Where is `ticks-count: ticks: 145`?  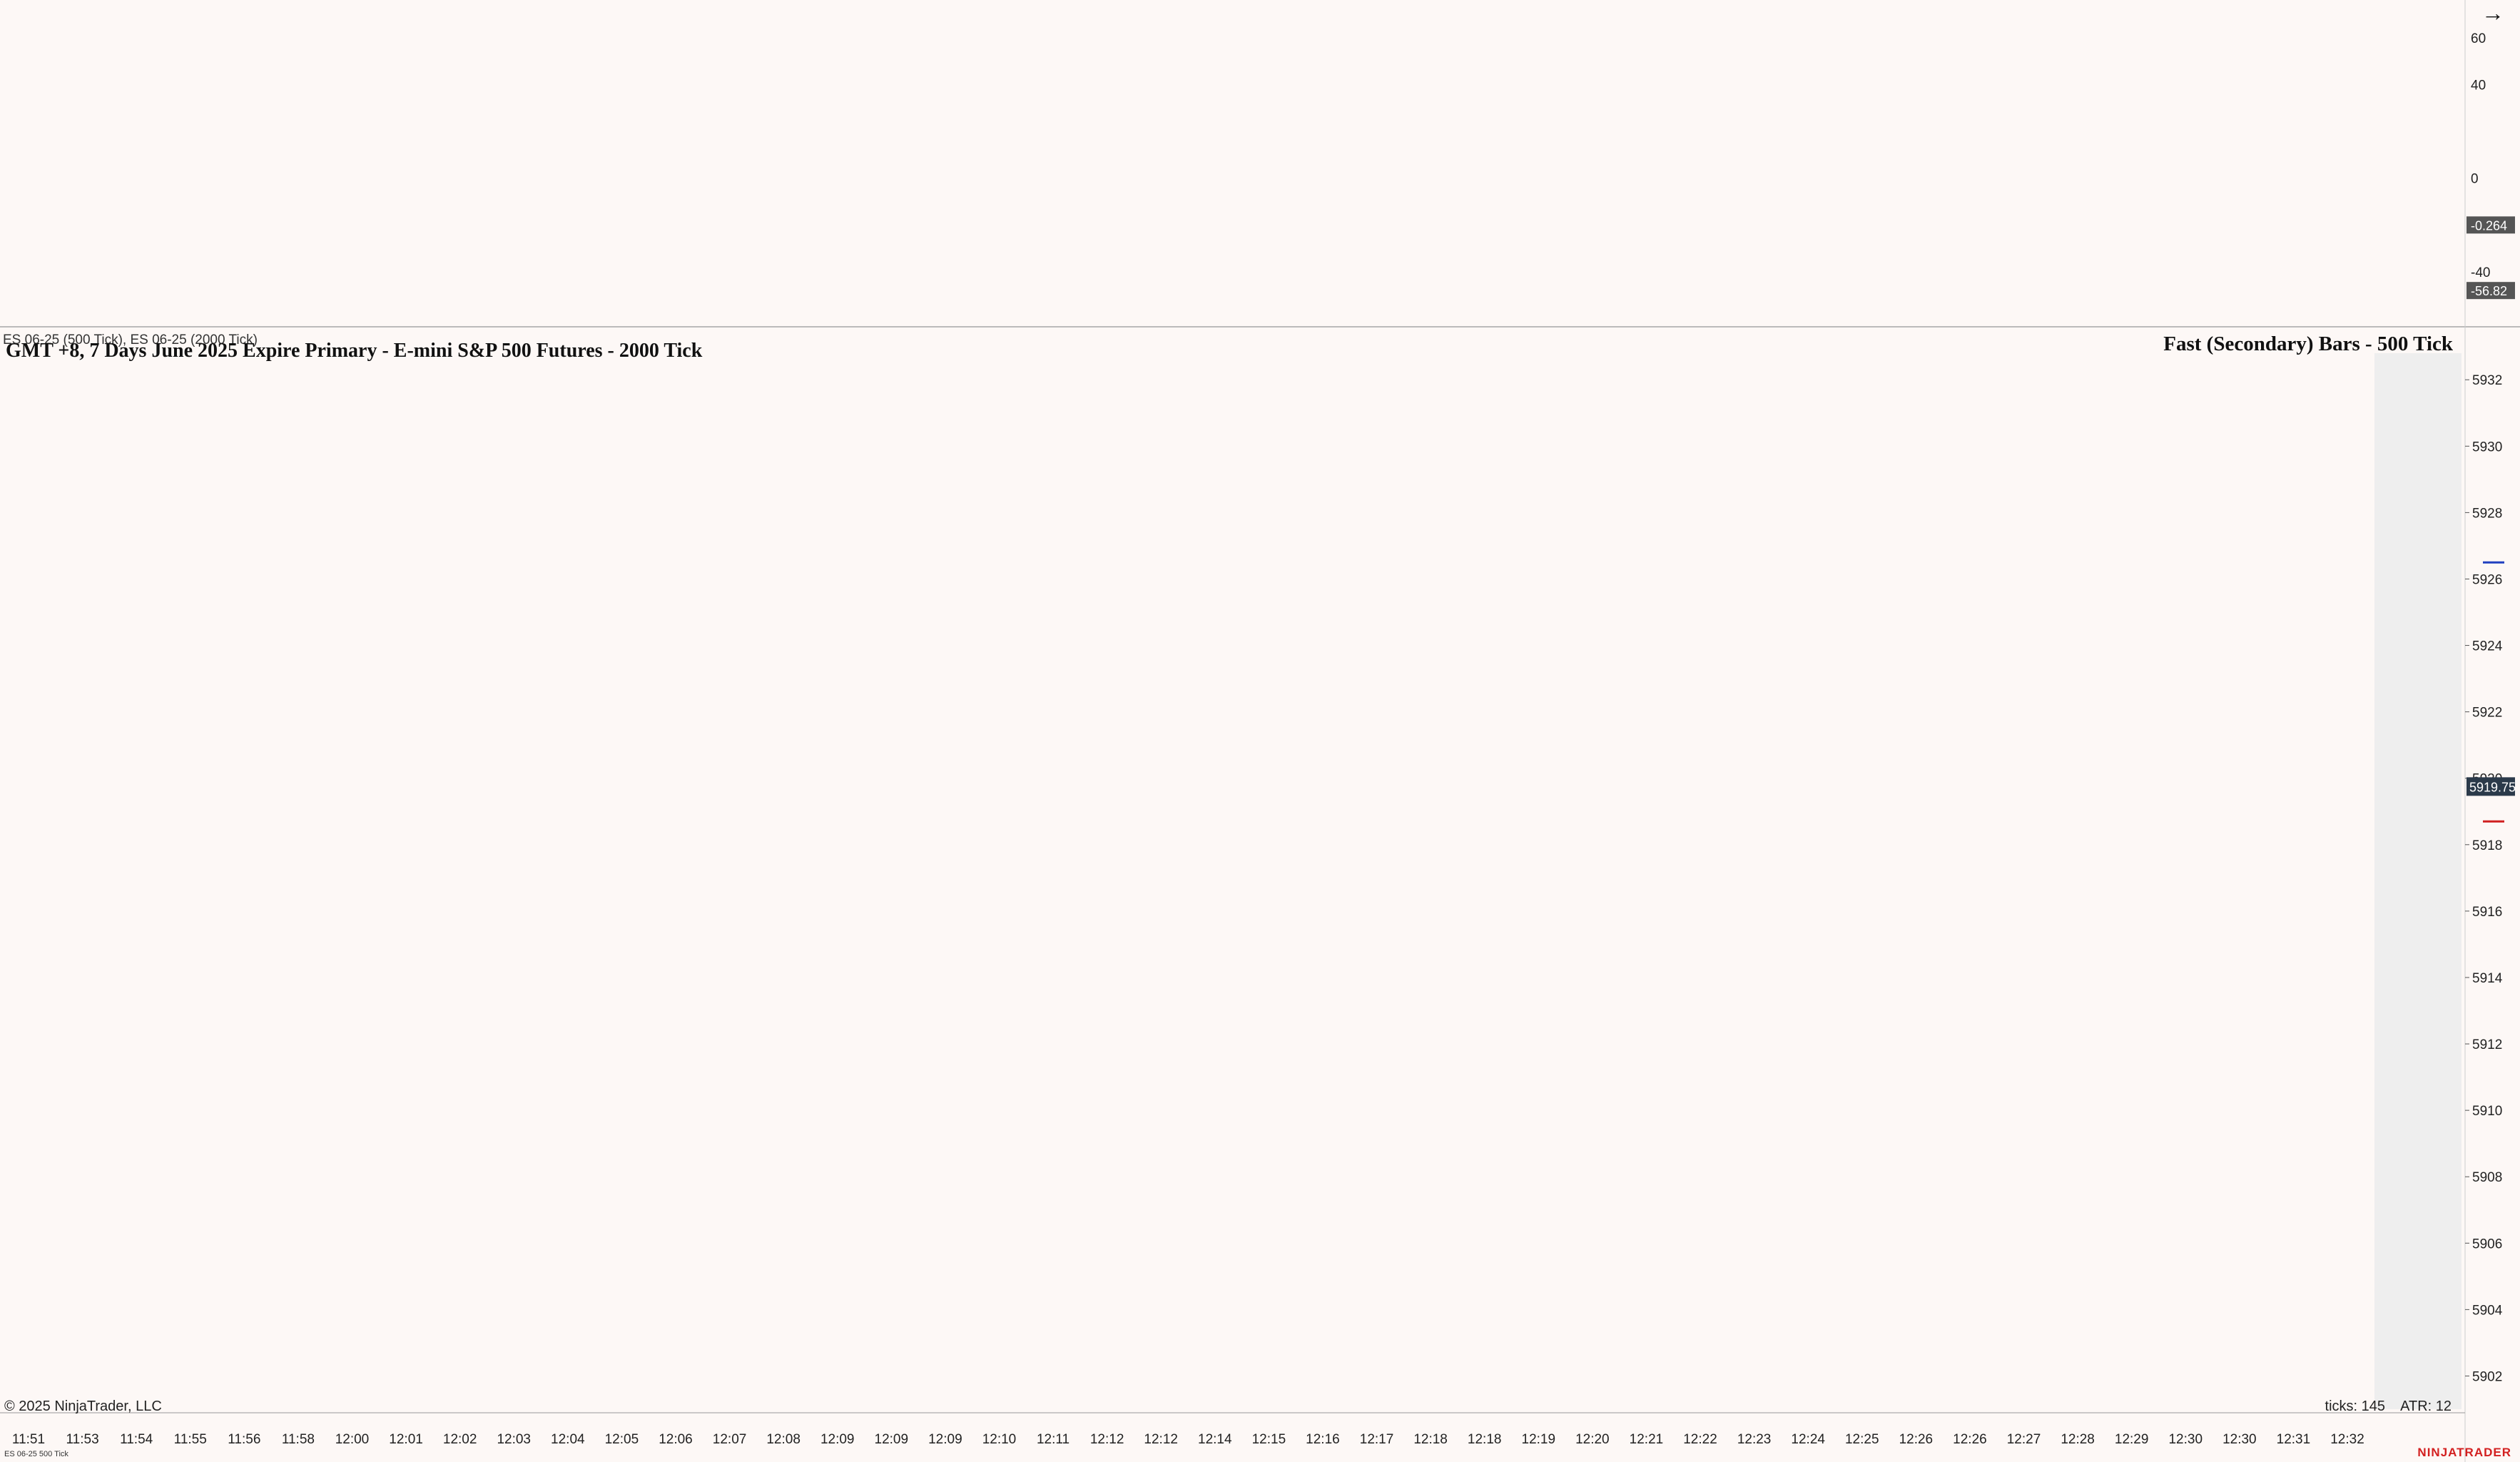 ticks-count: ticks: 145 is located at coordinates (2355, 1406).